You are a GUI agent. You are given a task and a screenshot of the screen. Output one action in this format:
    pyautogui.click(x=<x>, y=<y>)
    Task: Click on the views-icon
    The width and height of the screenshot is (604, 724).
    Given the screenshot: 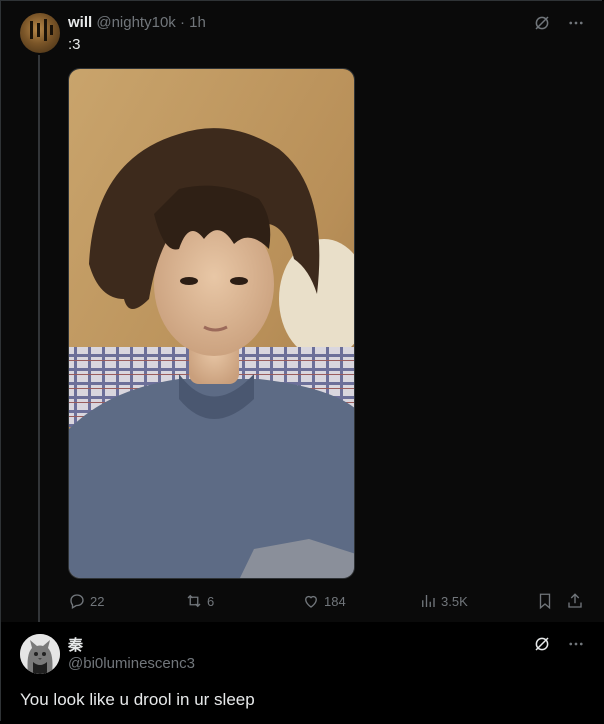 What is the action you would take?
    pyautogui.click(x=428, y=601)
    